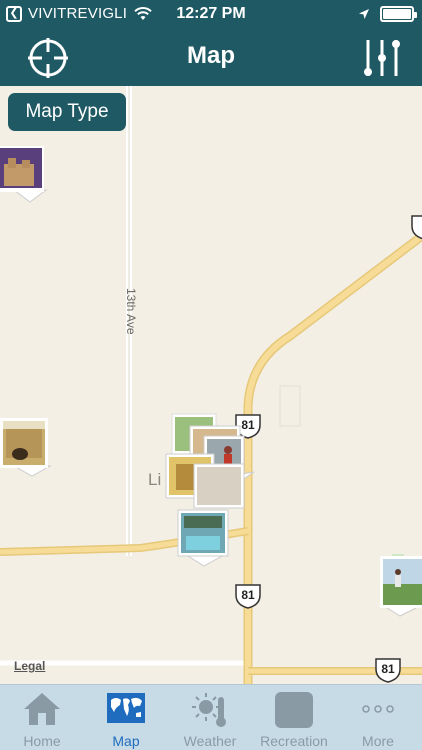 The image size is (422, 750). I want to click on tab-label: Recreation, so click(294, 741).